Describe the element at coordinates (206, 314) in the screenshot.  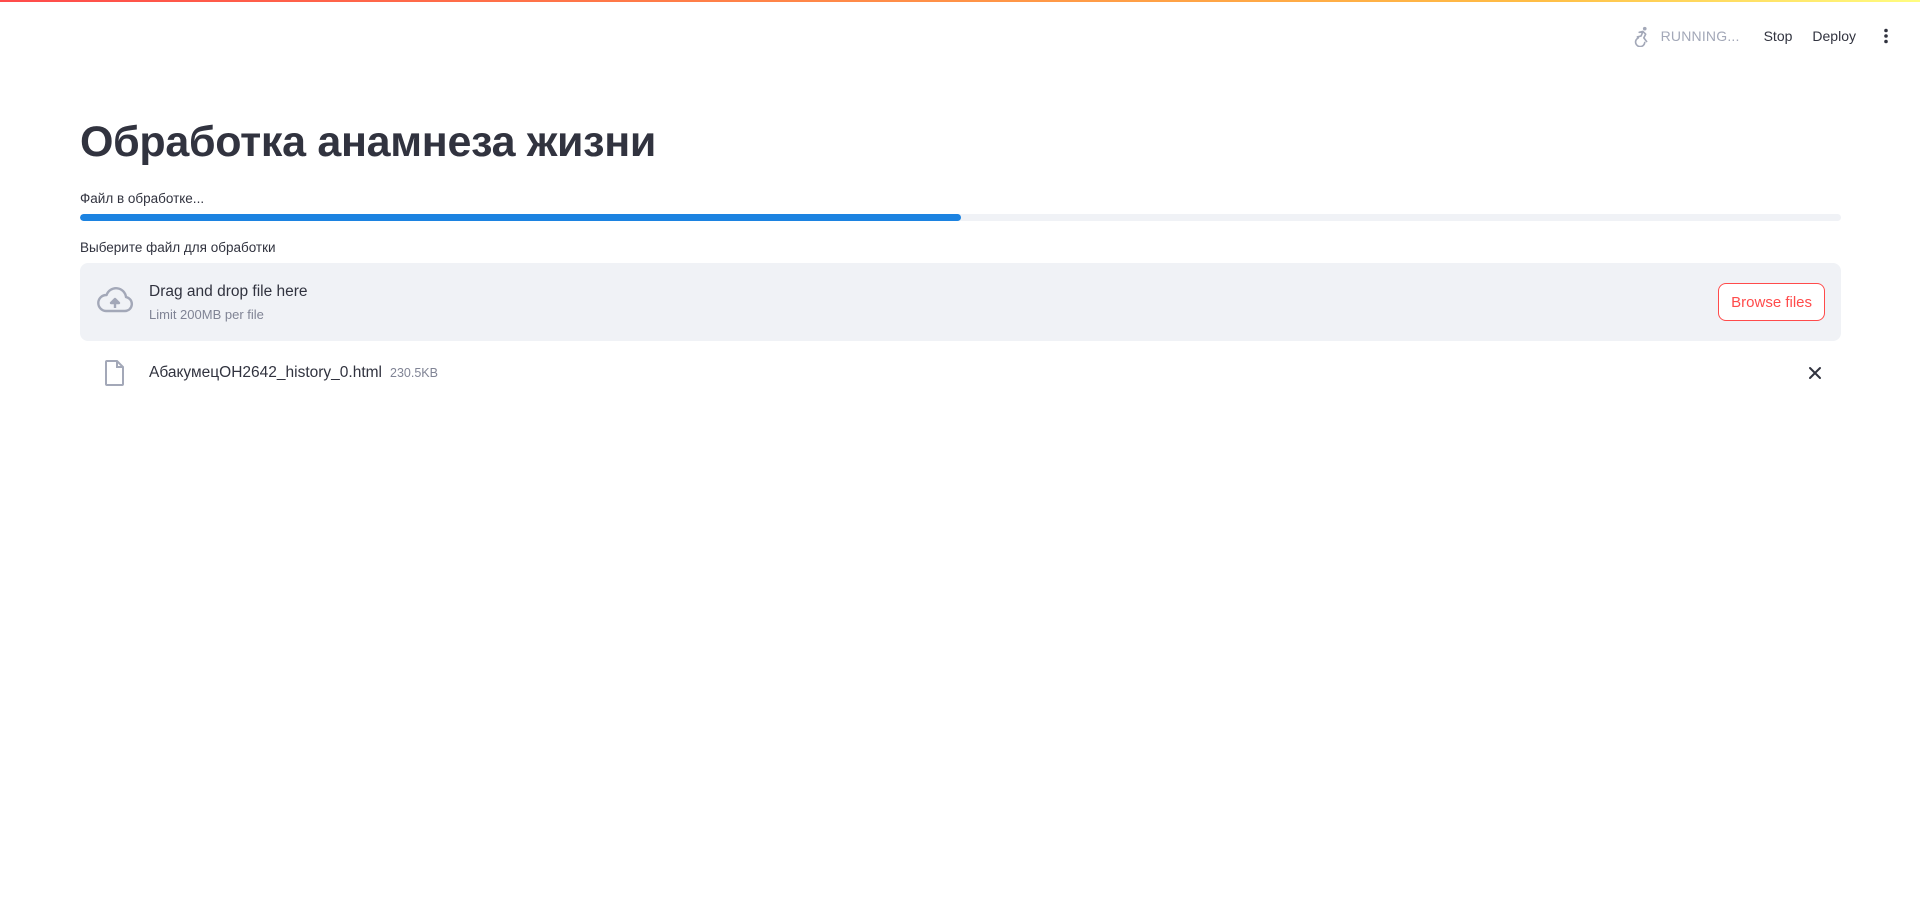
I see `dropzone-limit: Limit 200MB per file` at that location.